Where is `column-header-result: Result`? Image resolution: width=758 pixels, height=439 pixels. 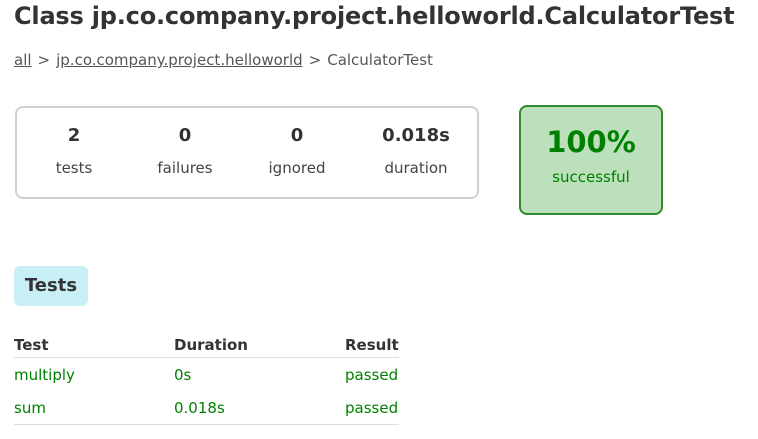 column-header-result: Result is located at coordinates (372, 345).